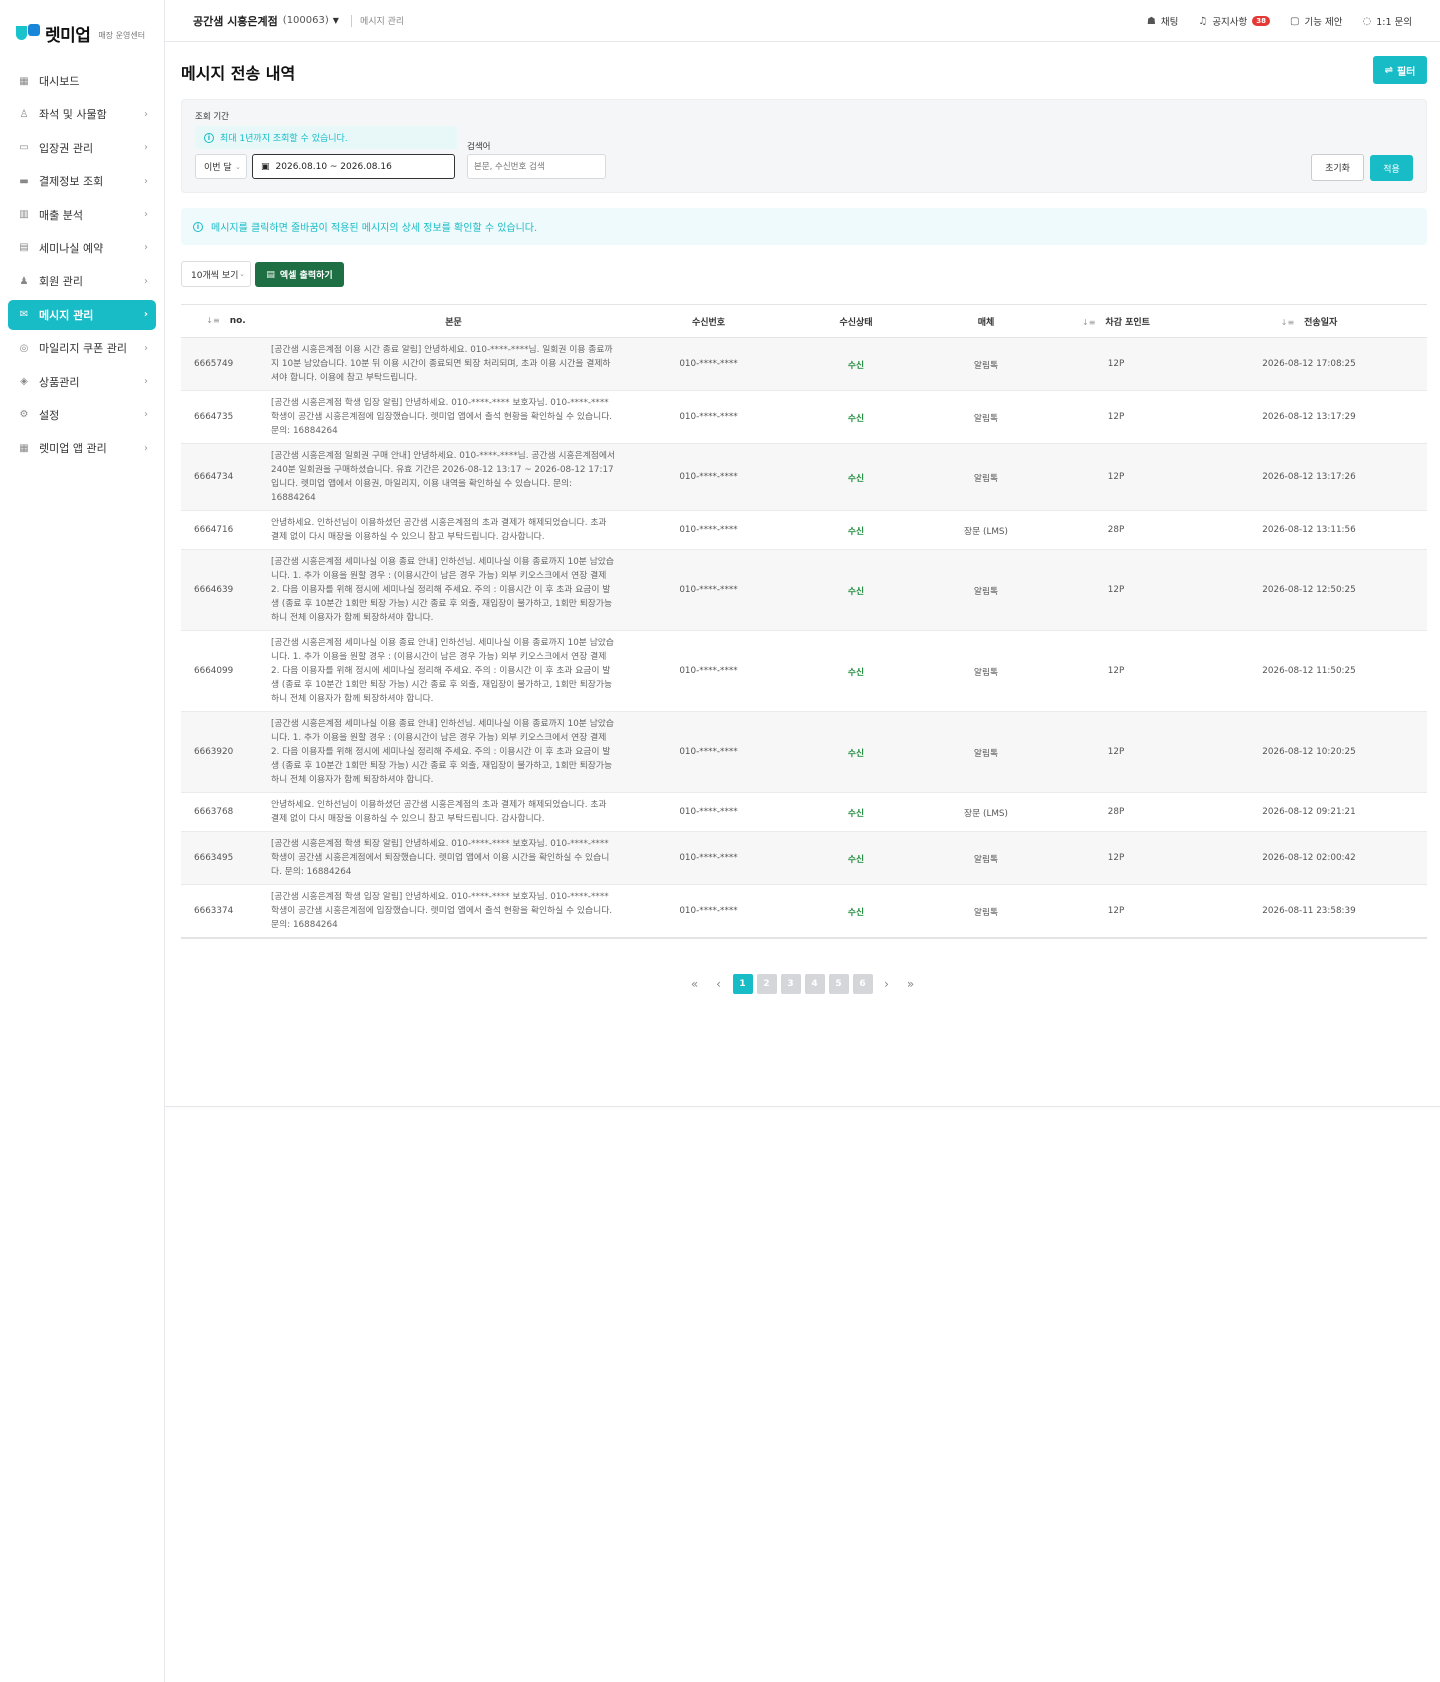 Image resolution: width=1440 pixels, height=1682 pixels. Describe the element at coordinates (82, 215) in the screenshot. I see `sidebar-item: ▥ 매출 분석 ›` at that location.